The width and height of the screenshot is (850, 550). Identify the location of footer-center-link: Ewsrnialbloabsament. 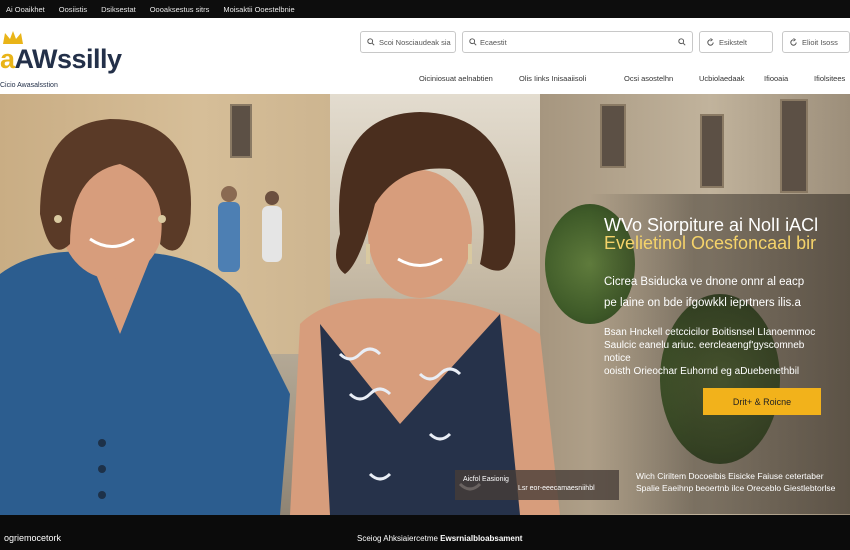
(481, 538).